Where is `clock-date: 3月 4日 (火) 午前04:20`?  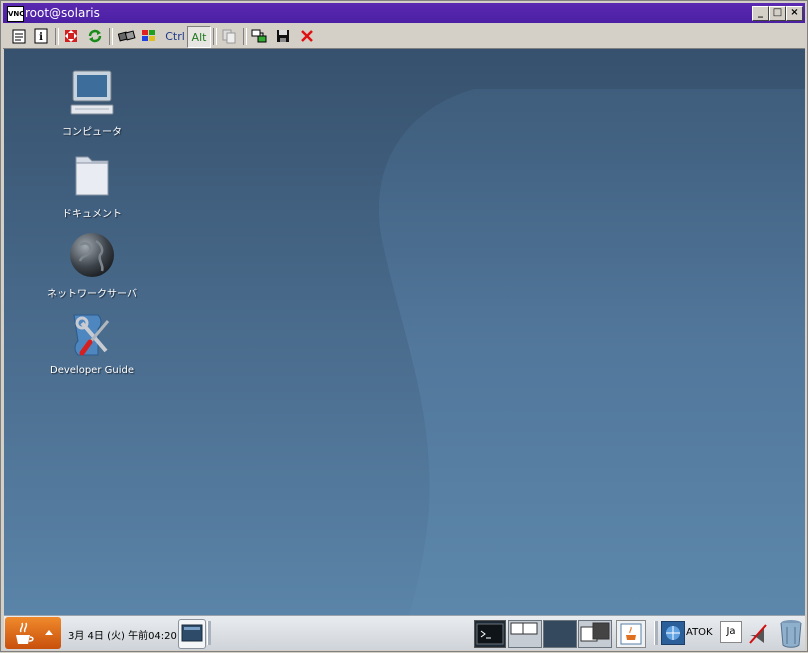
clock-date: 3月 4日 (火) 午前04:20 is located at coordinates (122, 634).